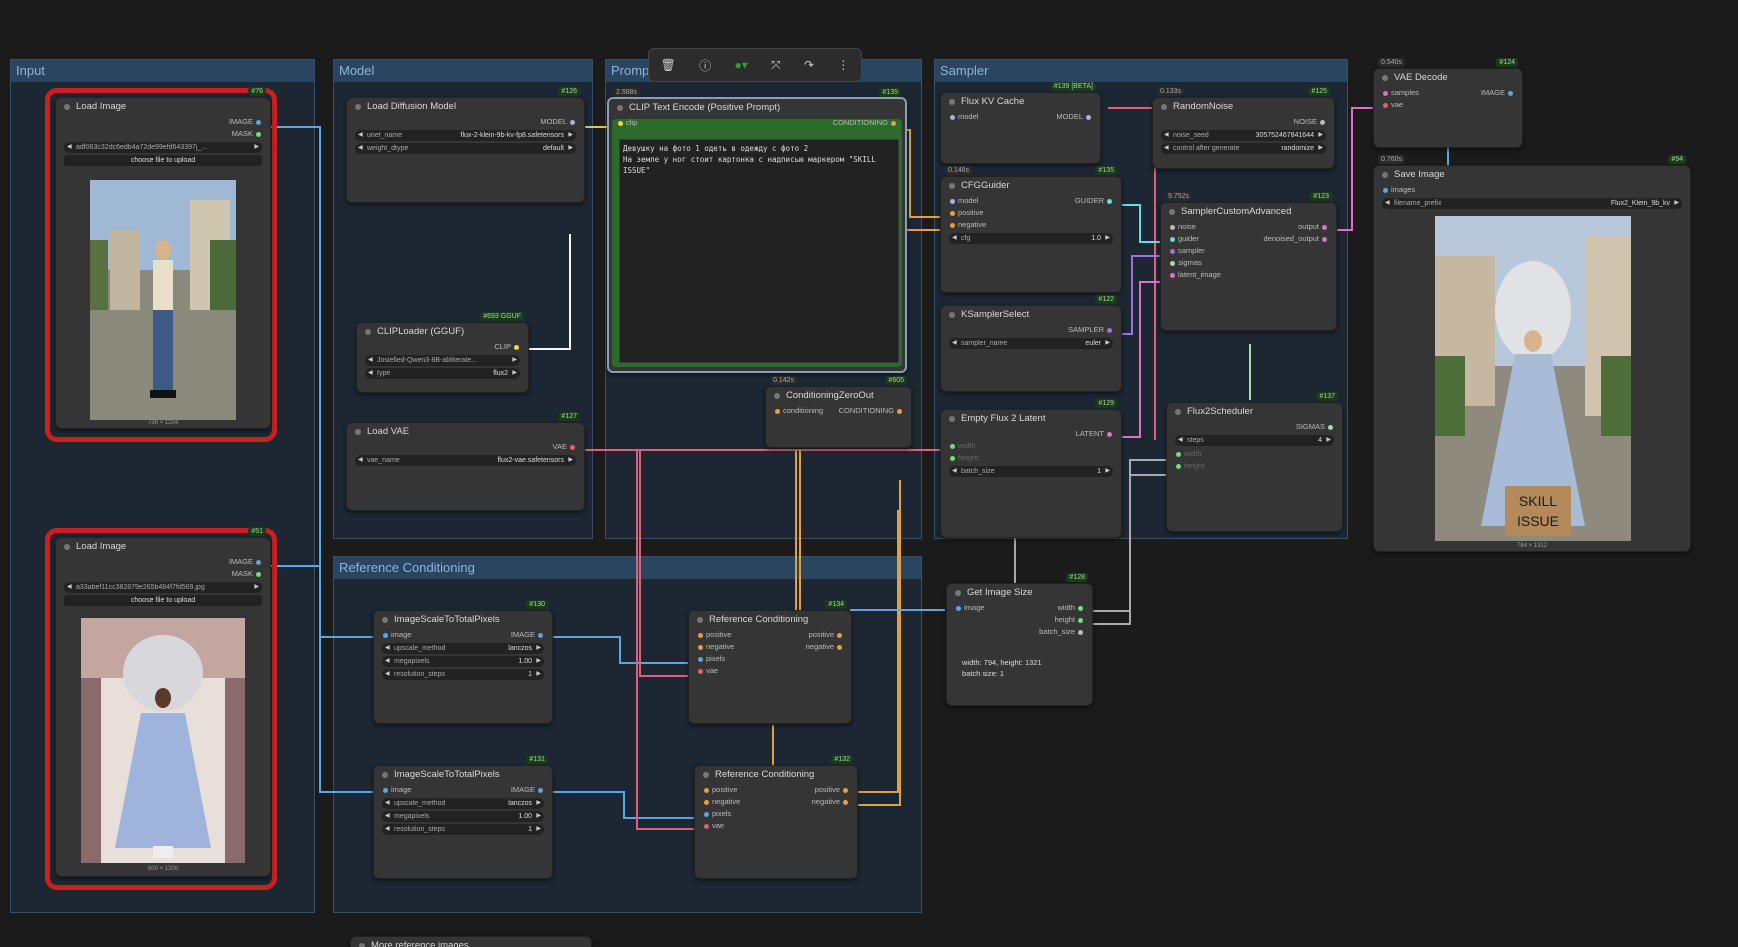  Describe the element at coordinates (1677, 159) in the screenshot. I see `node-id-badge: #94` at that location.